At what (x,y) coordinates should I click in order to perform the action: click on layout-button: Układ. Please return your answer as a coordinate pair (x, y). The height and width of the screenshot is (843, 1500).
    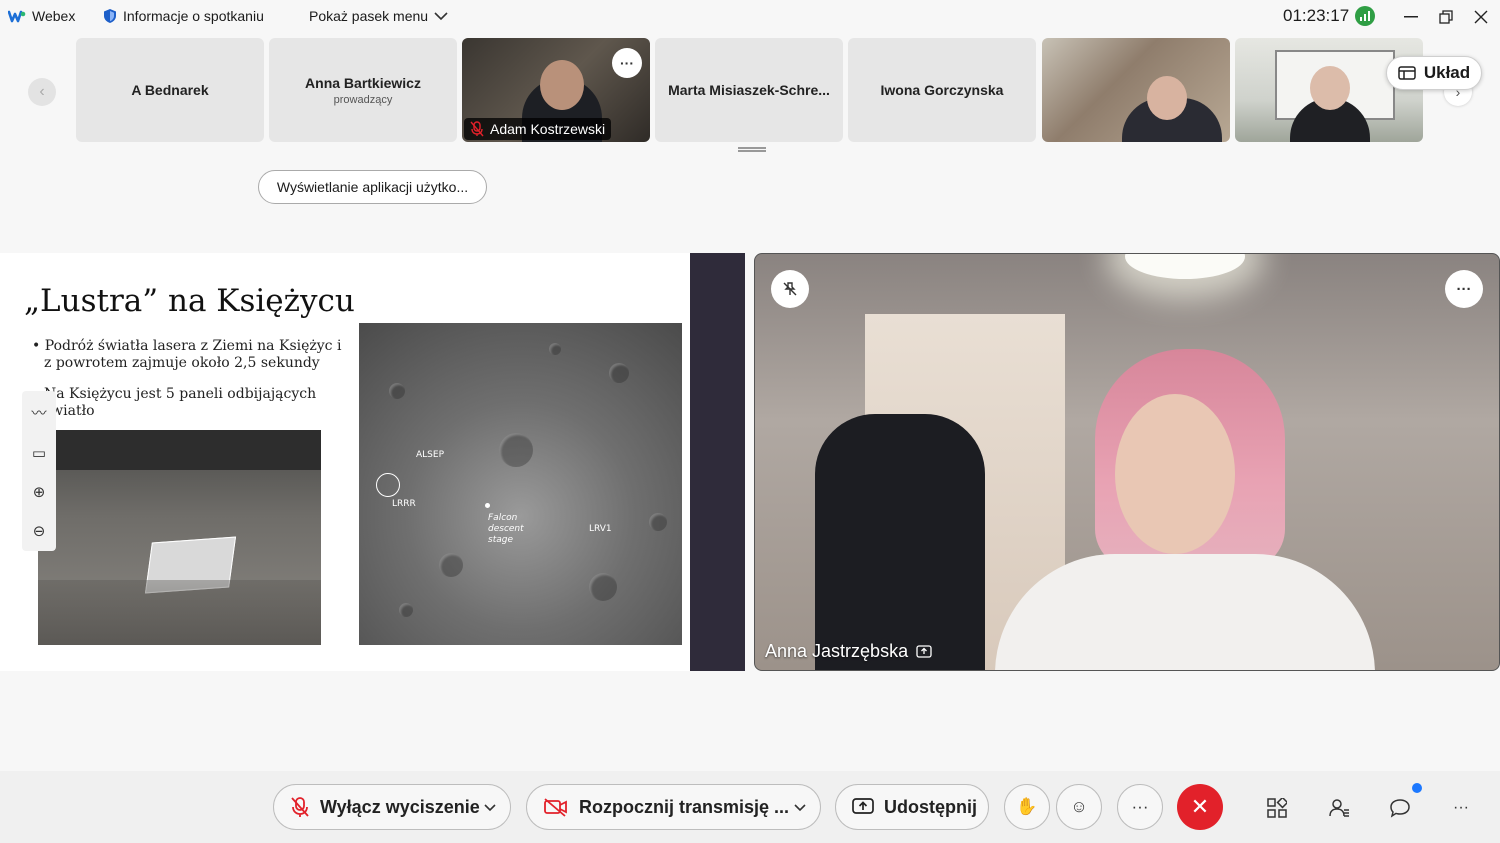
    Looking at the image, I should click on (1434, 73).